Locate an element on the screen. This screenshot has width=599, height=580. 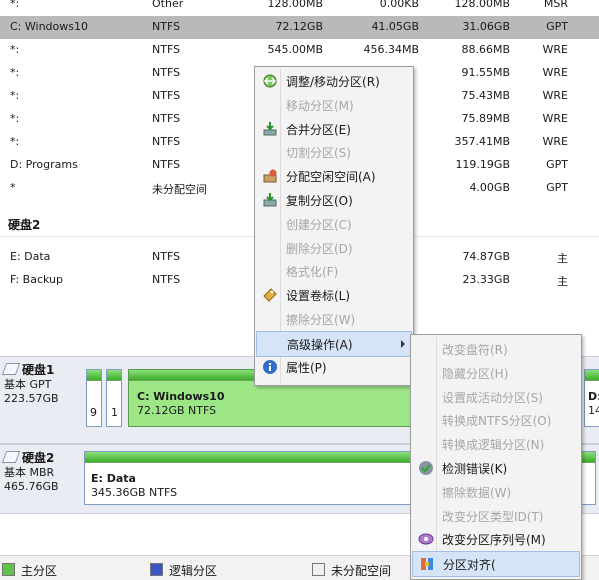
cell-free: 4.00GB is located at coordinates (489, 187).